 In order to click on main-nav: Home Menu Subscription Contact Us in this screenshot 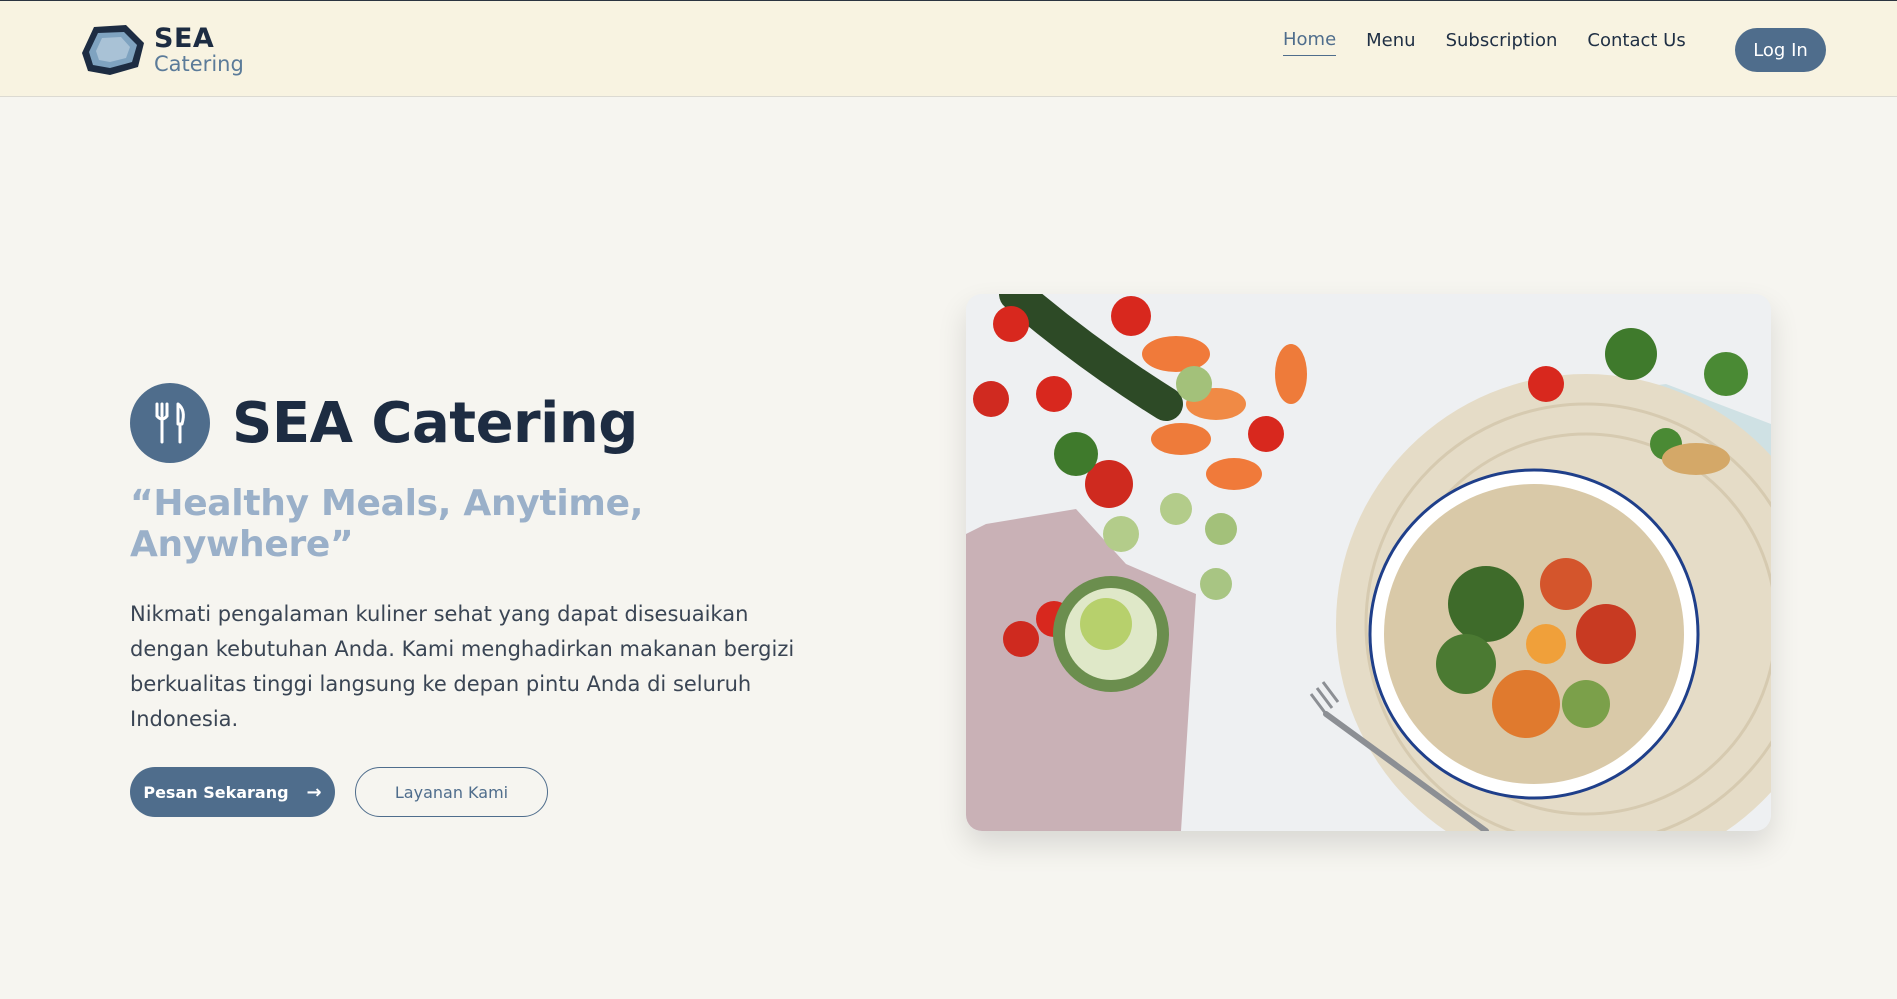, I will do `click(1499, 42)`.